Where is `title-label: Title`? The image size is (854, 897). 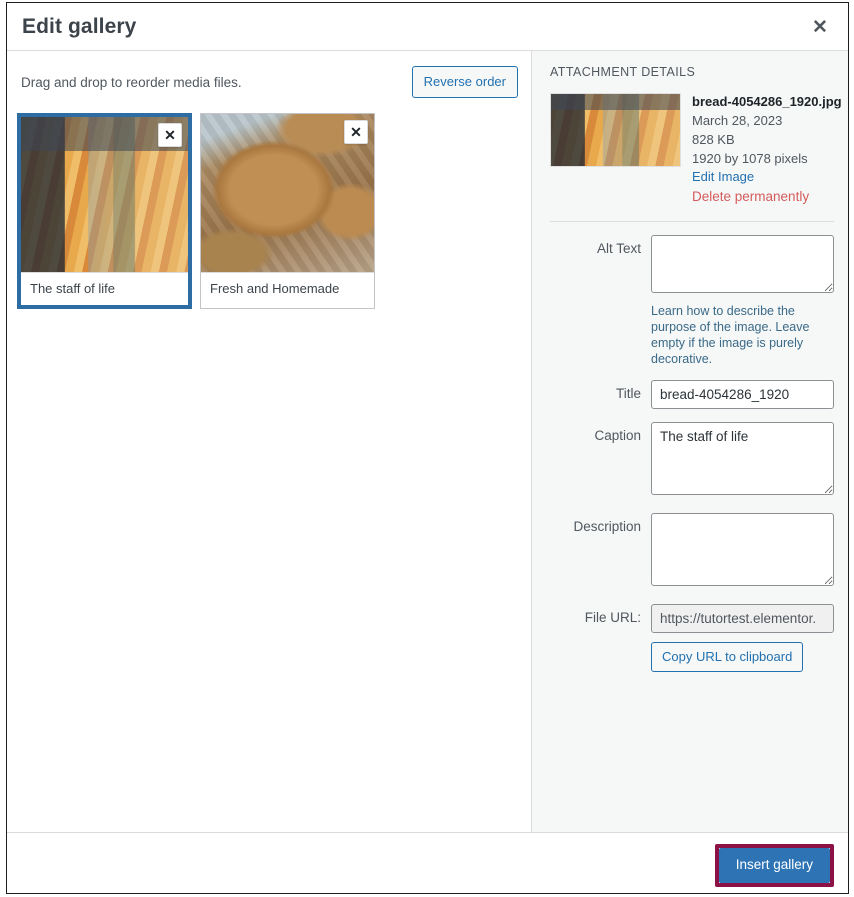 title-label: Title is located at coordinates (628, 393).